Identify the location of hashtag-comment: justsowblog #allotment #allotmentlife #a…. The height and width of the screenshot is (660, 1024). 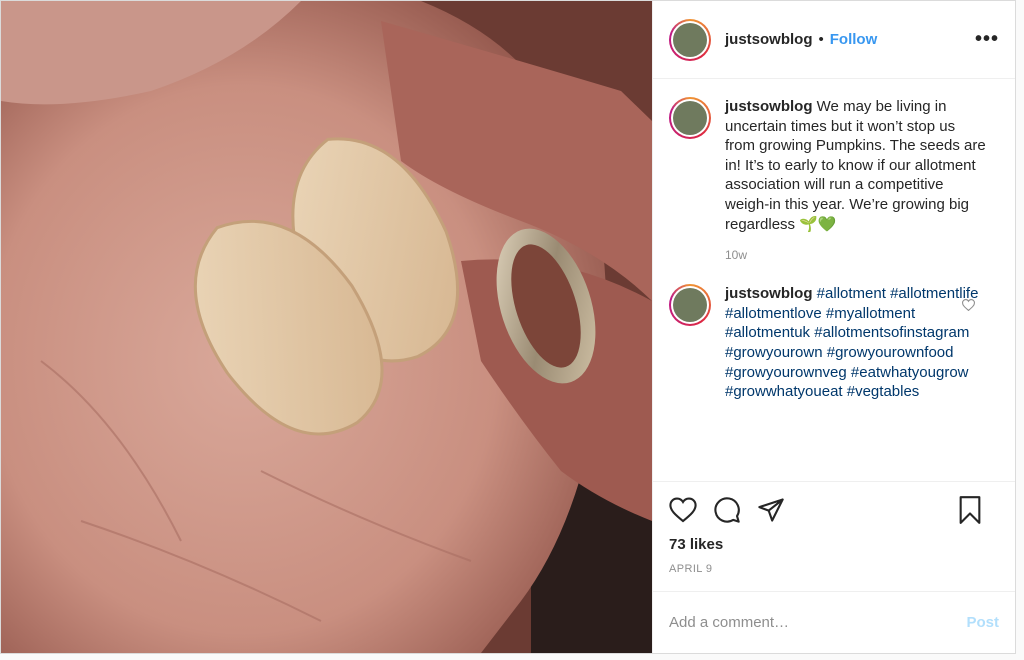
(834, 343).